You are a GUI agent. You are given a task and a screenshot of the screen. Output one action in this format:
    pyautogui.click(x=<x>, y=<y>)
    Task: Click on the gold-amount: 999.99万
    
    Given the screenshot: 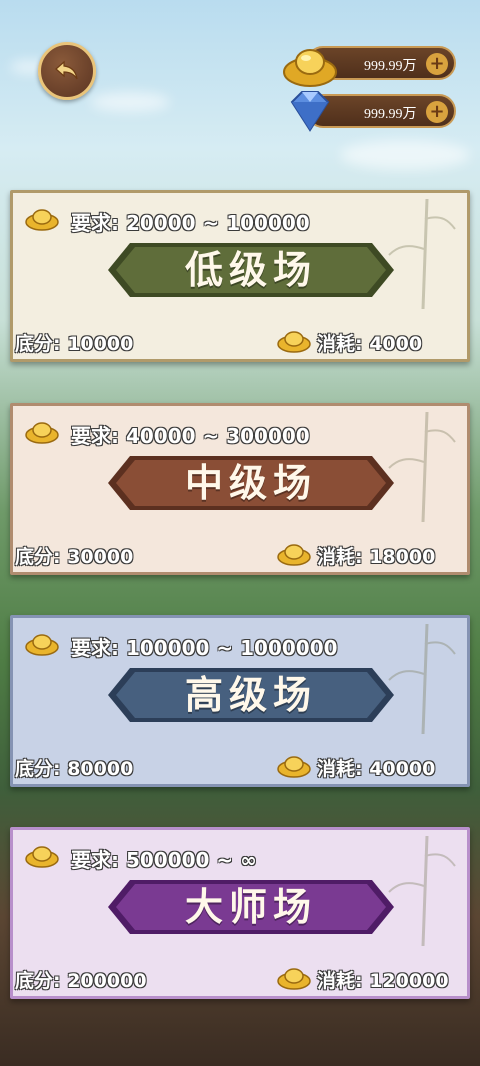 What is the action you would take?
    pyautogui.click(x=390, y=66)
    